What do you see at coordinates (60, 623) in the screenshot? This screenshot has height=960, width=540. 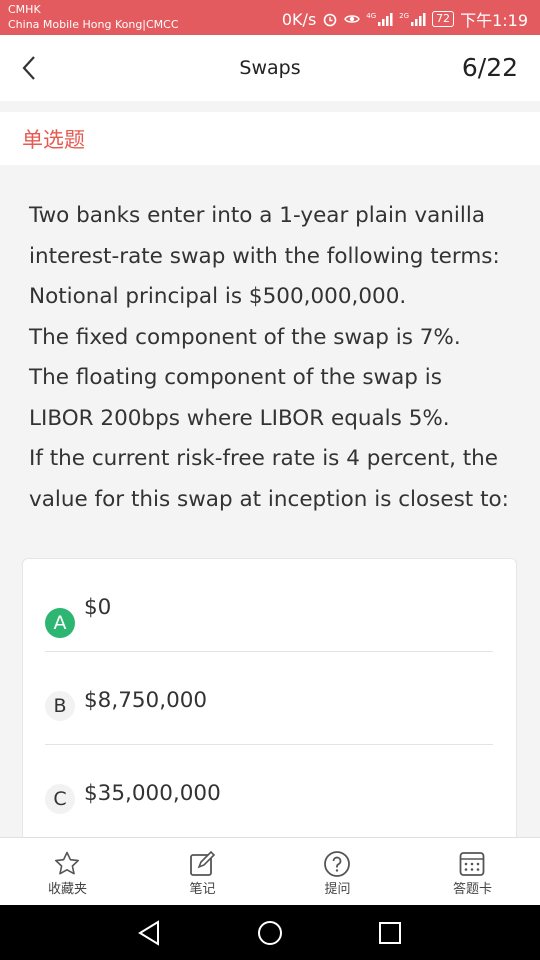 I see `option-letter-correct: A` at bounding box center [60, 623].